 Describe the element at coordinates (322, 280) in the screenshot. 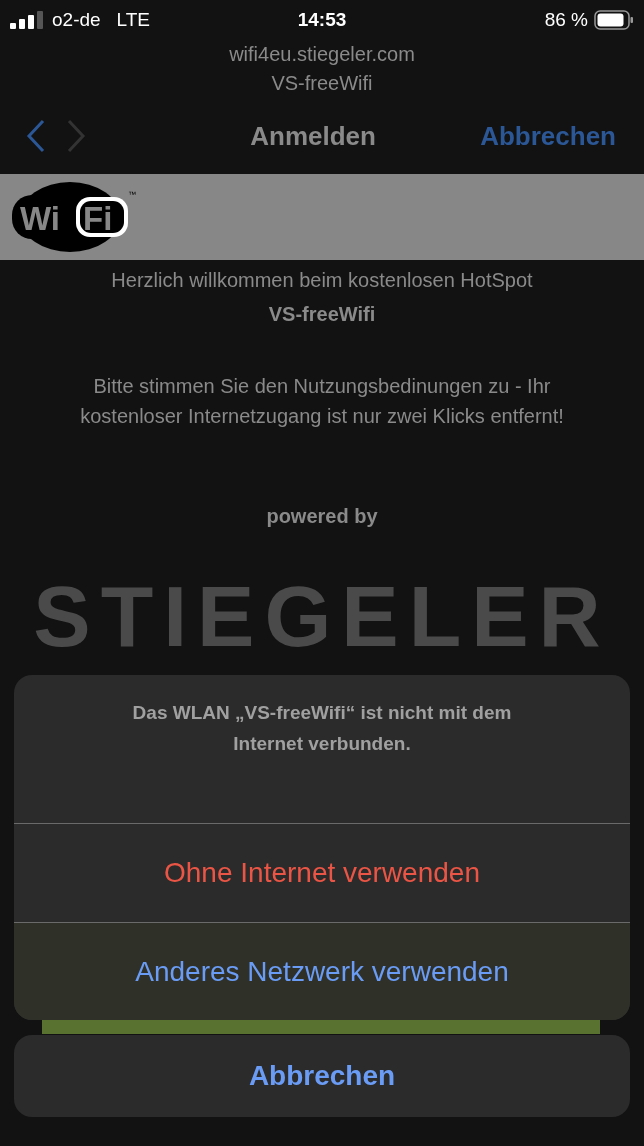

I see `welcome-text: Herzlich willkommen beim kostenlosen HotSpot` at that location.